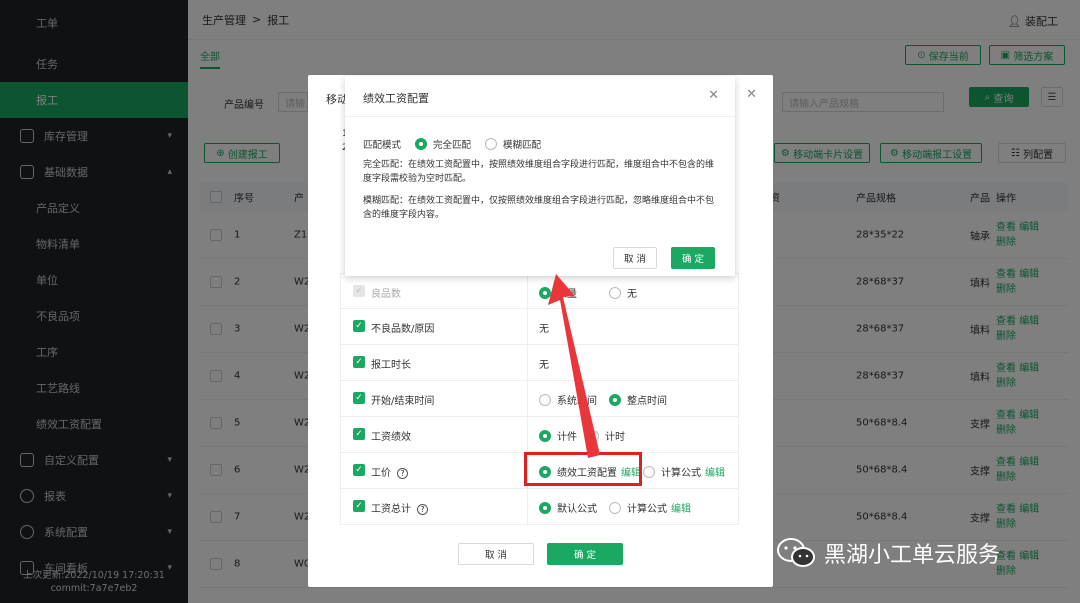 Image resolution: width=1080 pixels, height=603 pixels. What do you see at coordinates (796, 552) in the screenshot?
I see `wechat-icon` at bounding box center [796, 552].